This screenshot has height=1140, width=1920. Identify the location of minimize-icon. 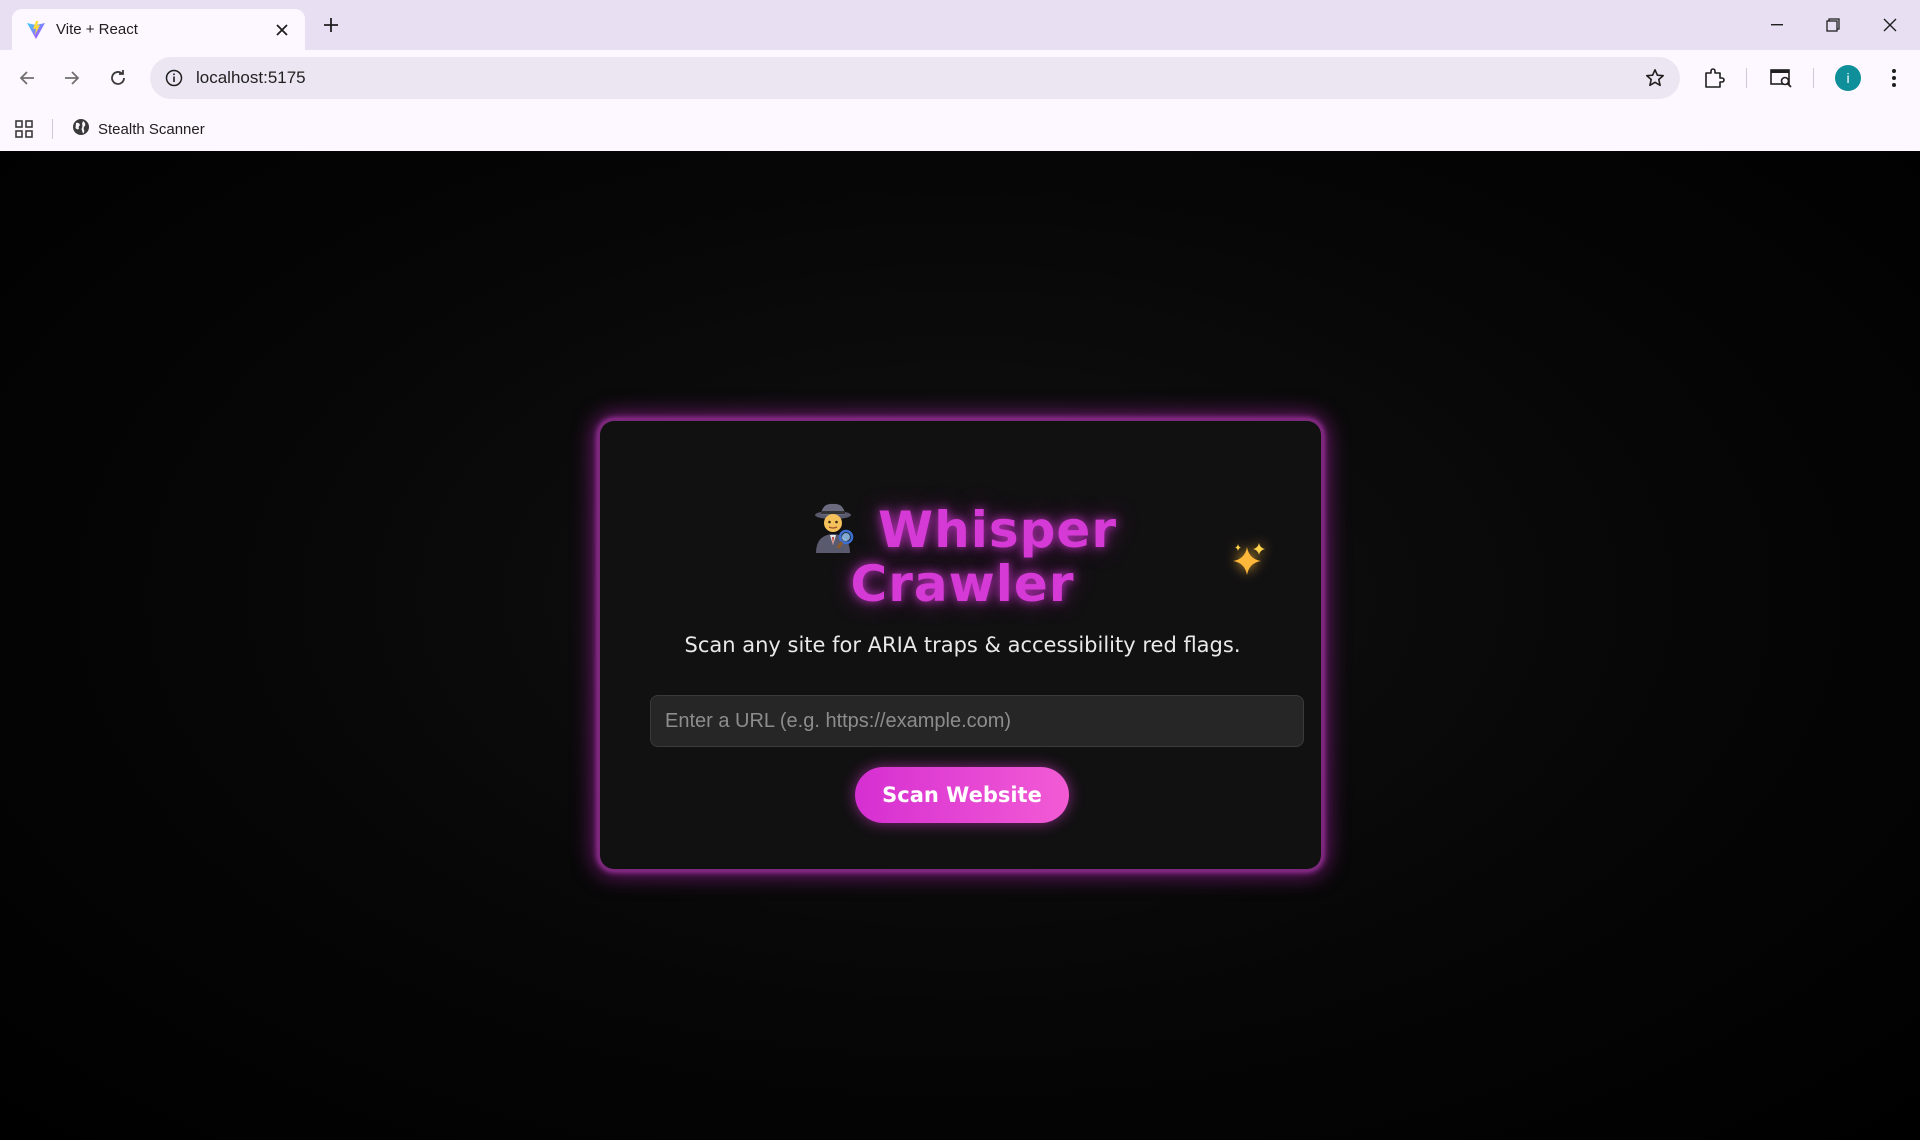
(1777, 25).